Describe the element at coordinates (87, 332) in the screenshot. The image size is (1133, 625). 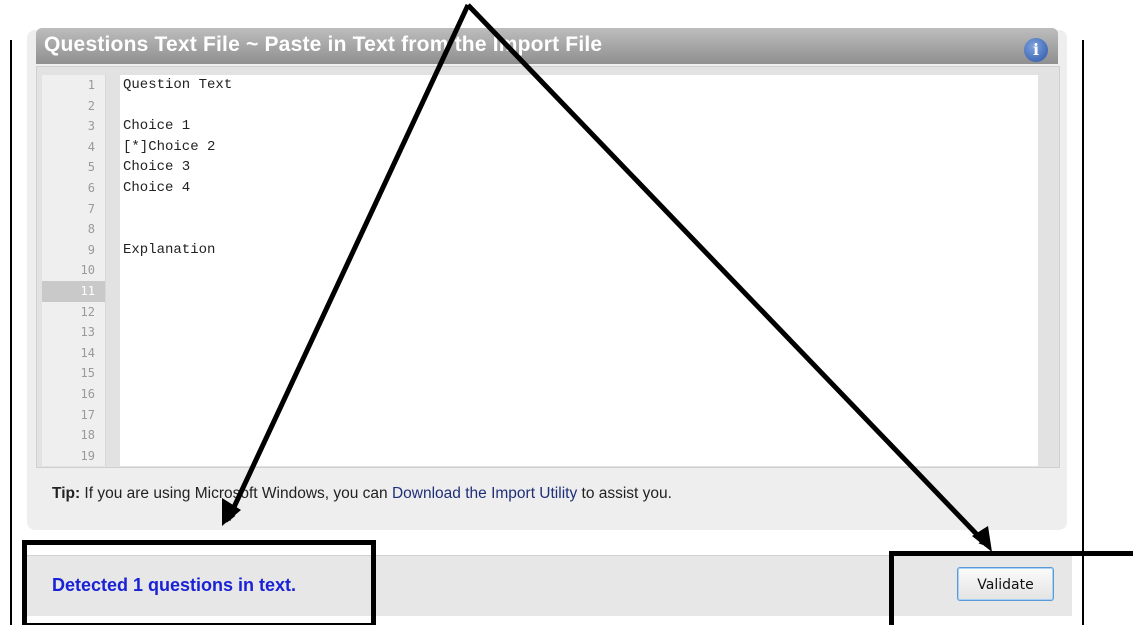
I see `line-number: 13` at that location.